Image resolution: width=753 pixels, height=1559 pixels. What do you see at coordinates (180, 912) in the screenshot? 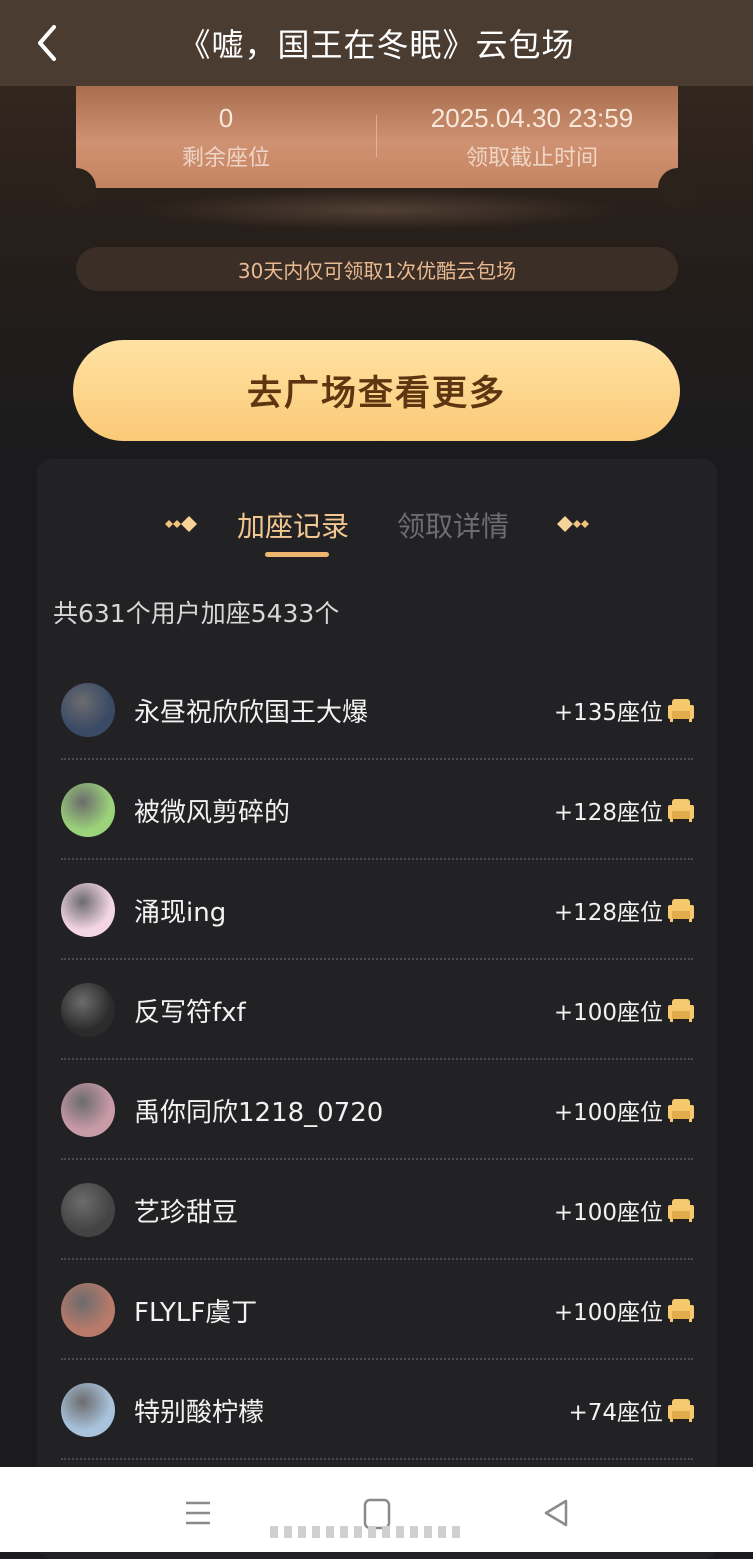
I see `user-name: 涌现ing` at bounding box center [180, 912].